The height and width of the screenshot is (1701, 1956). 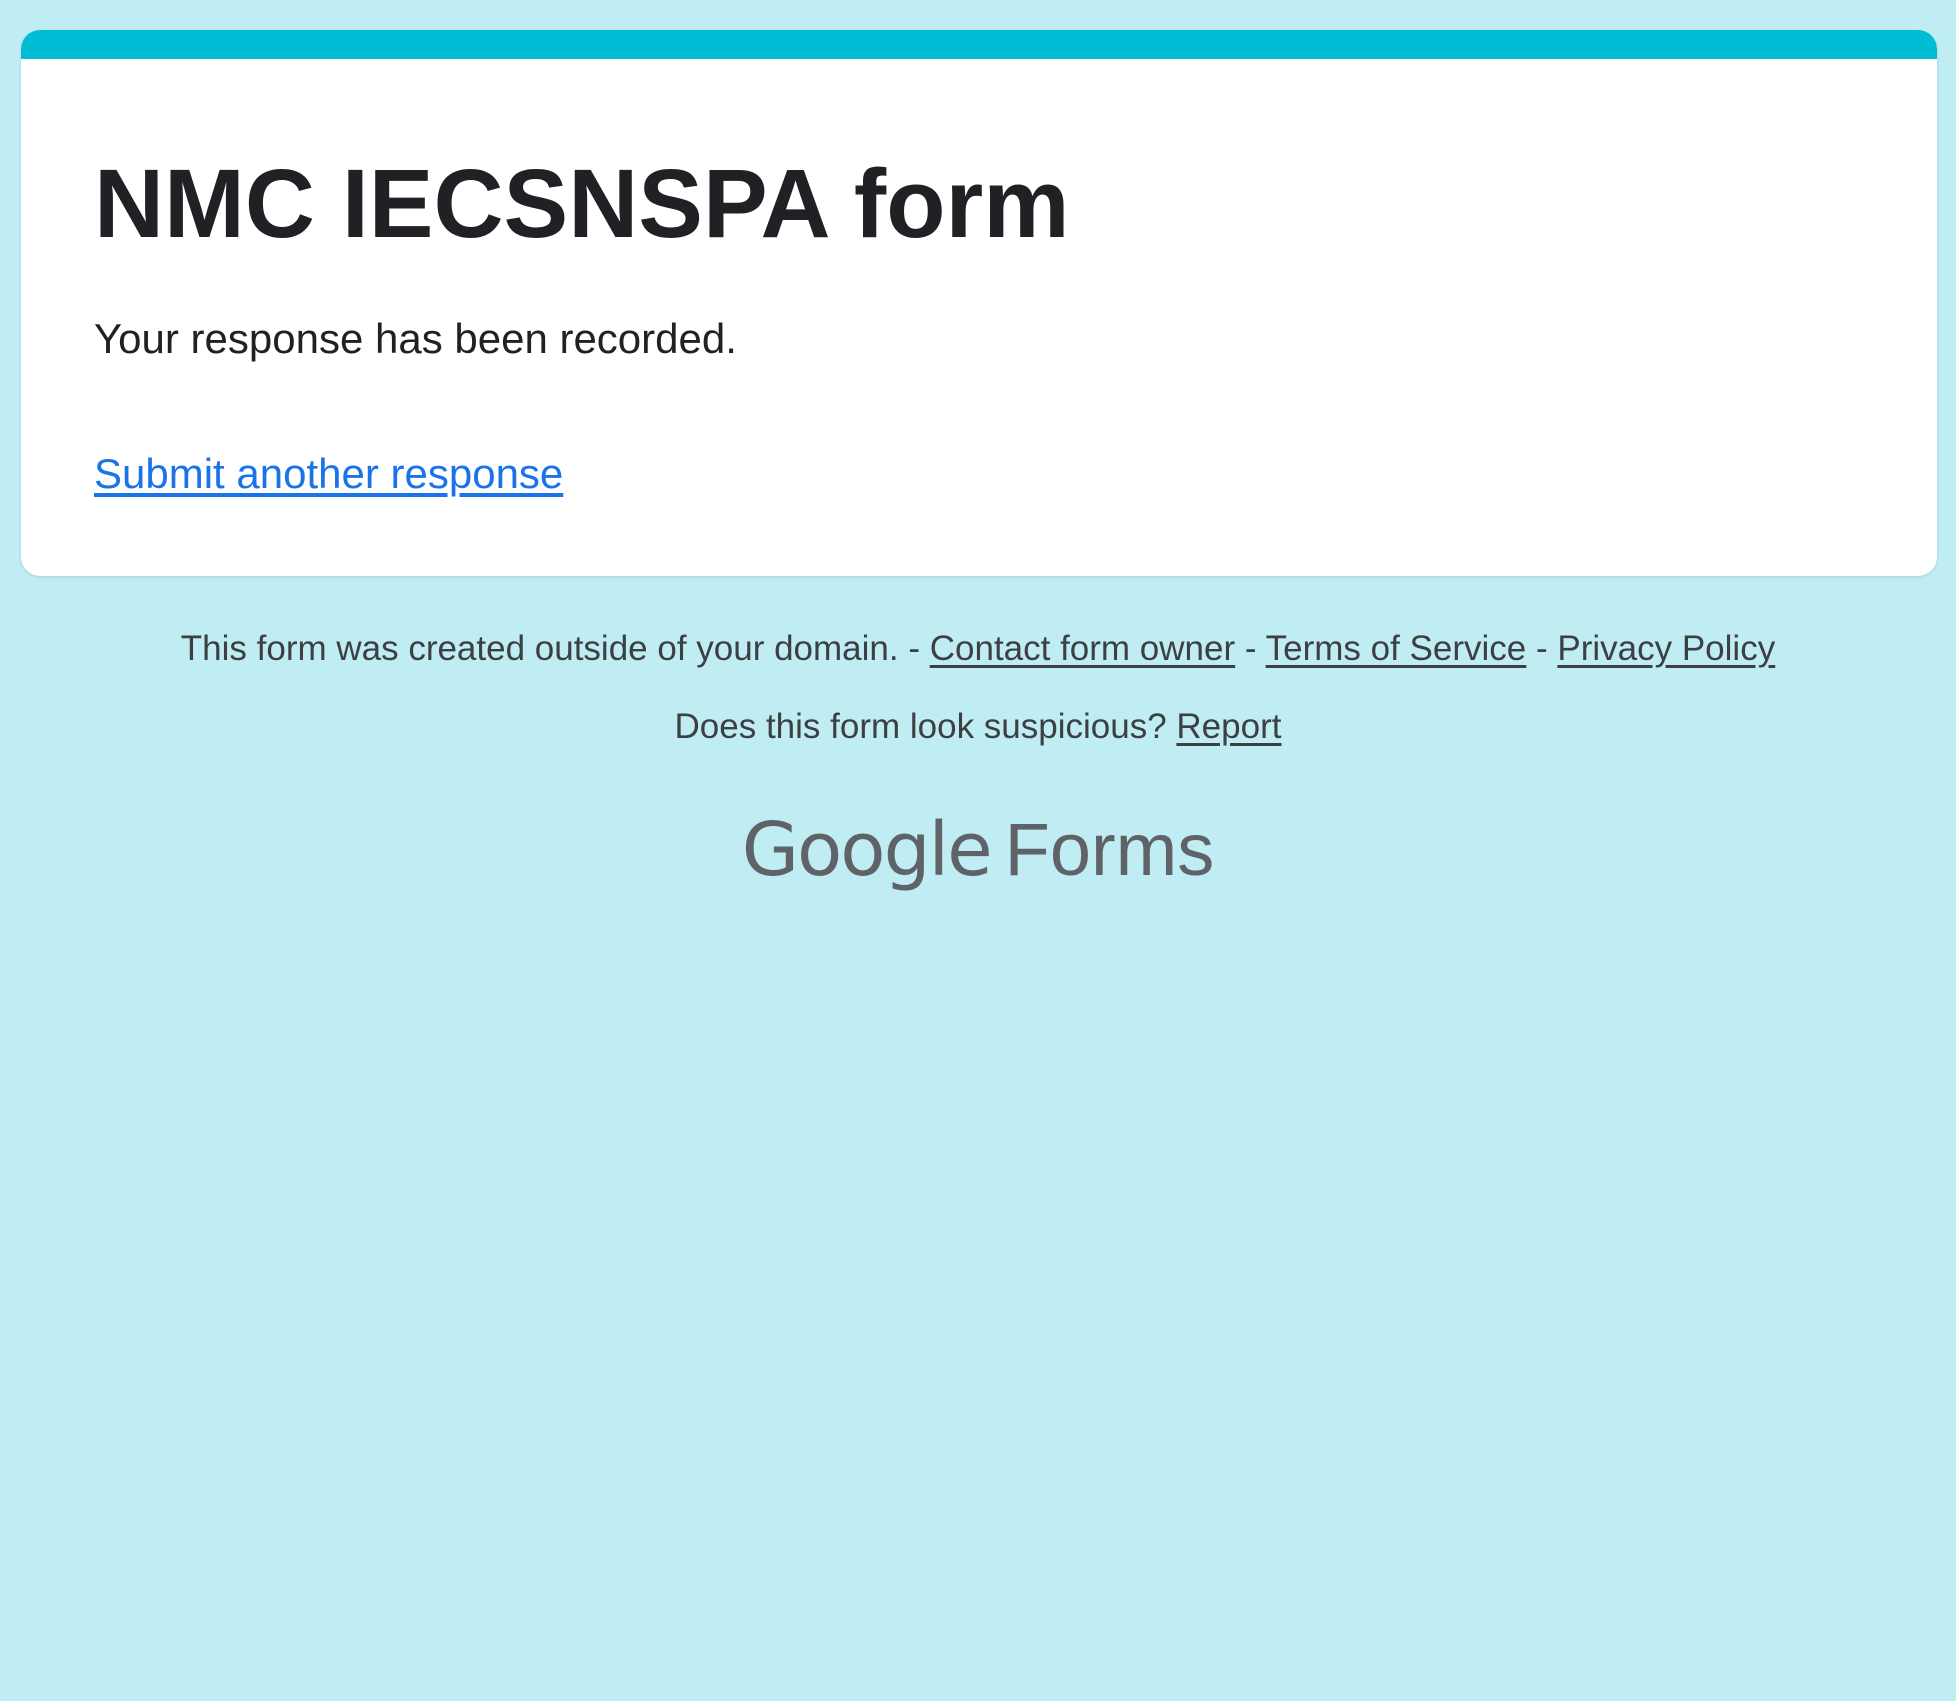 What do you see at coordinates (582, 203) in the screenshot?
I see `form-title: NMC IECSNSPA form` at bounding box center [582, 203].